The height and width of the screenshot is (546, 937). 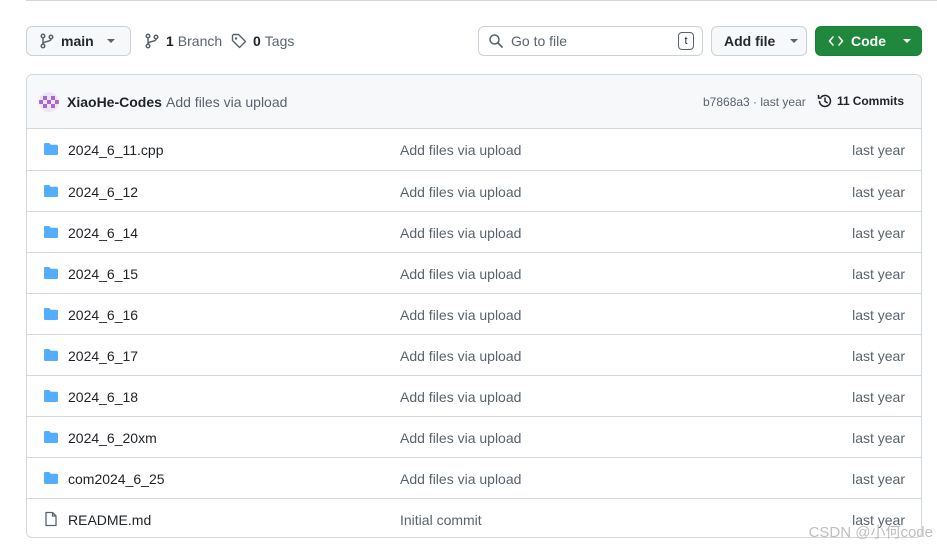 What do you see at coordinates (825, 101) in the screenshot?
I see `history-icon` at bounding box center [825, 101].